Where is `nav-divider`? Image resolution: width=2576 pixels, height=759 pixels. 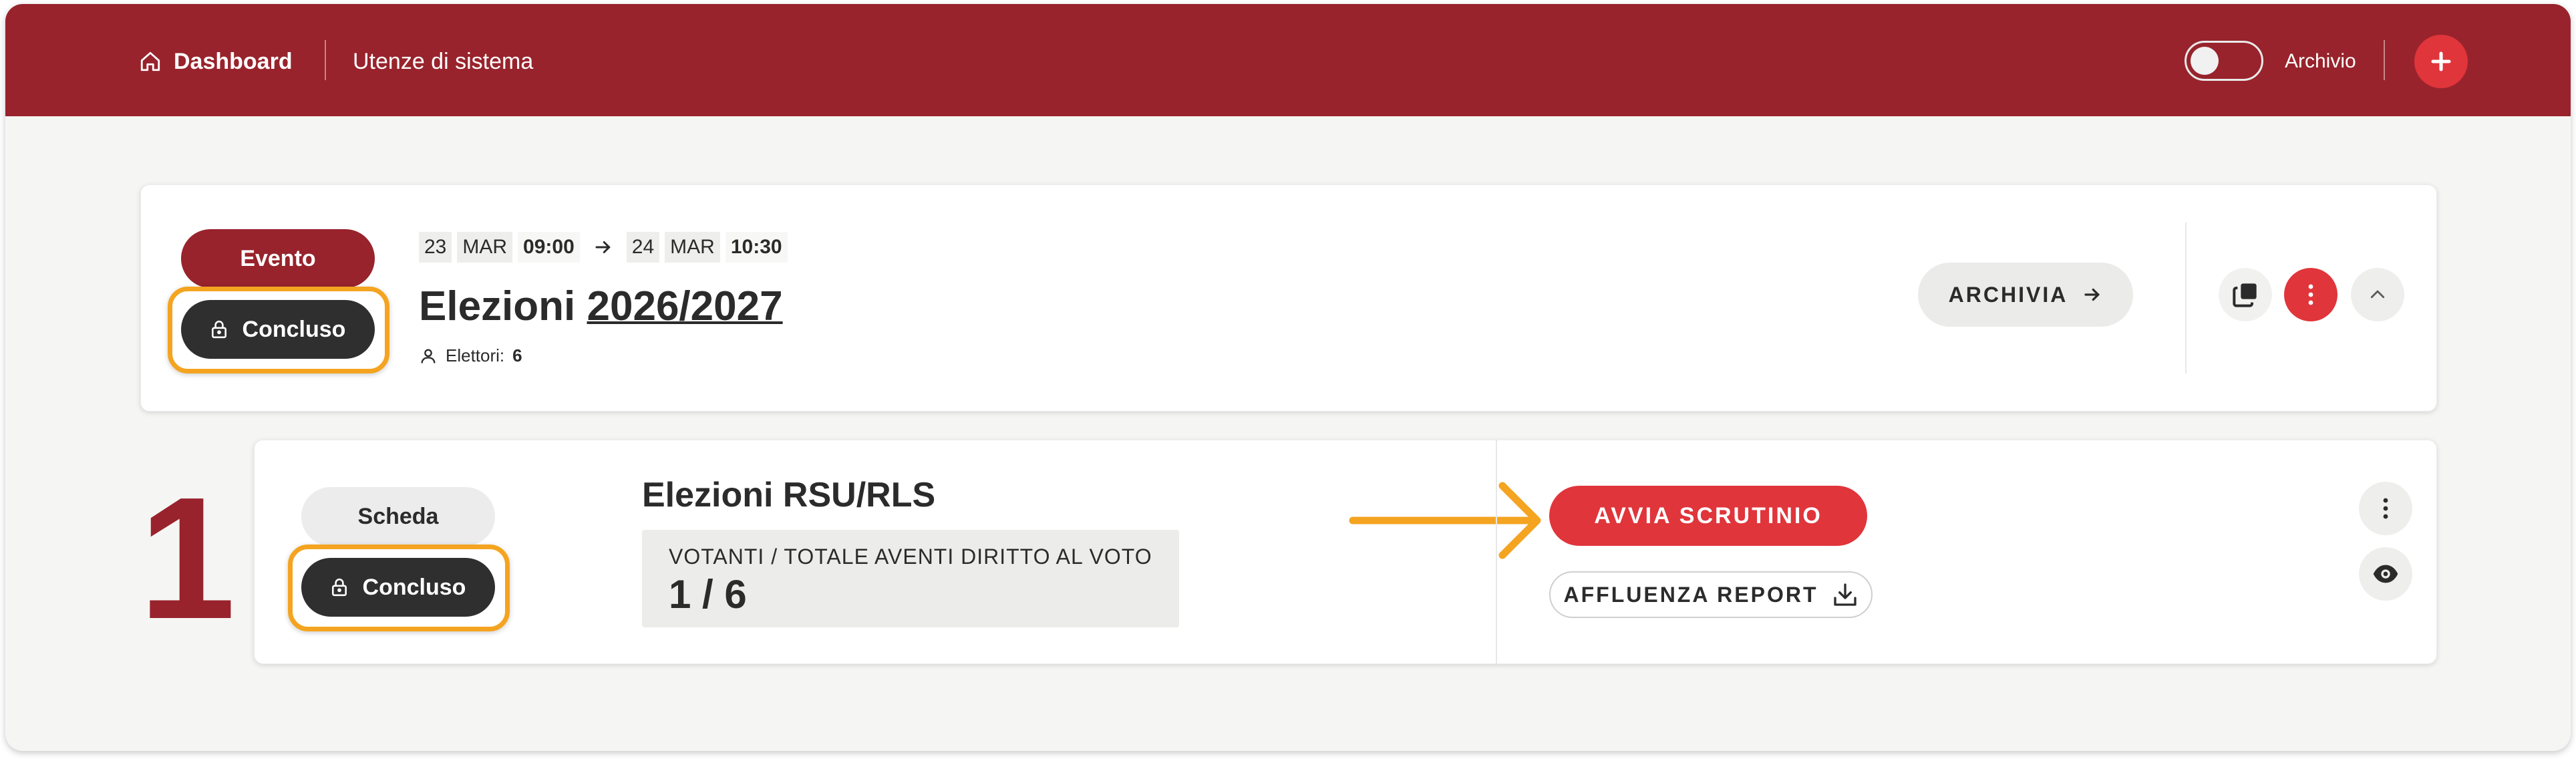
nav-divider is located at coordinates (325, 60).